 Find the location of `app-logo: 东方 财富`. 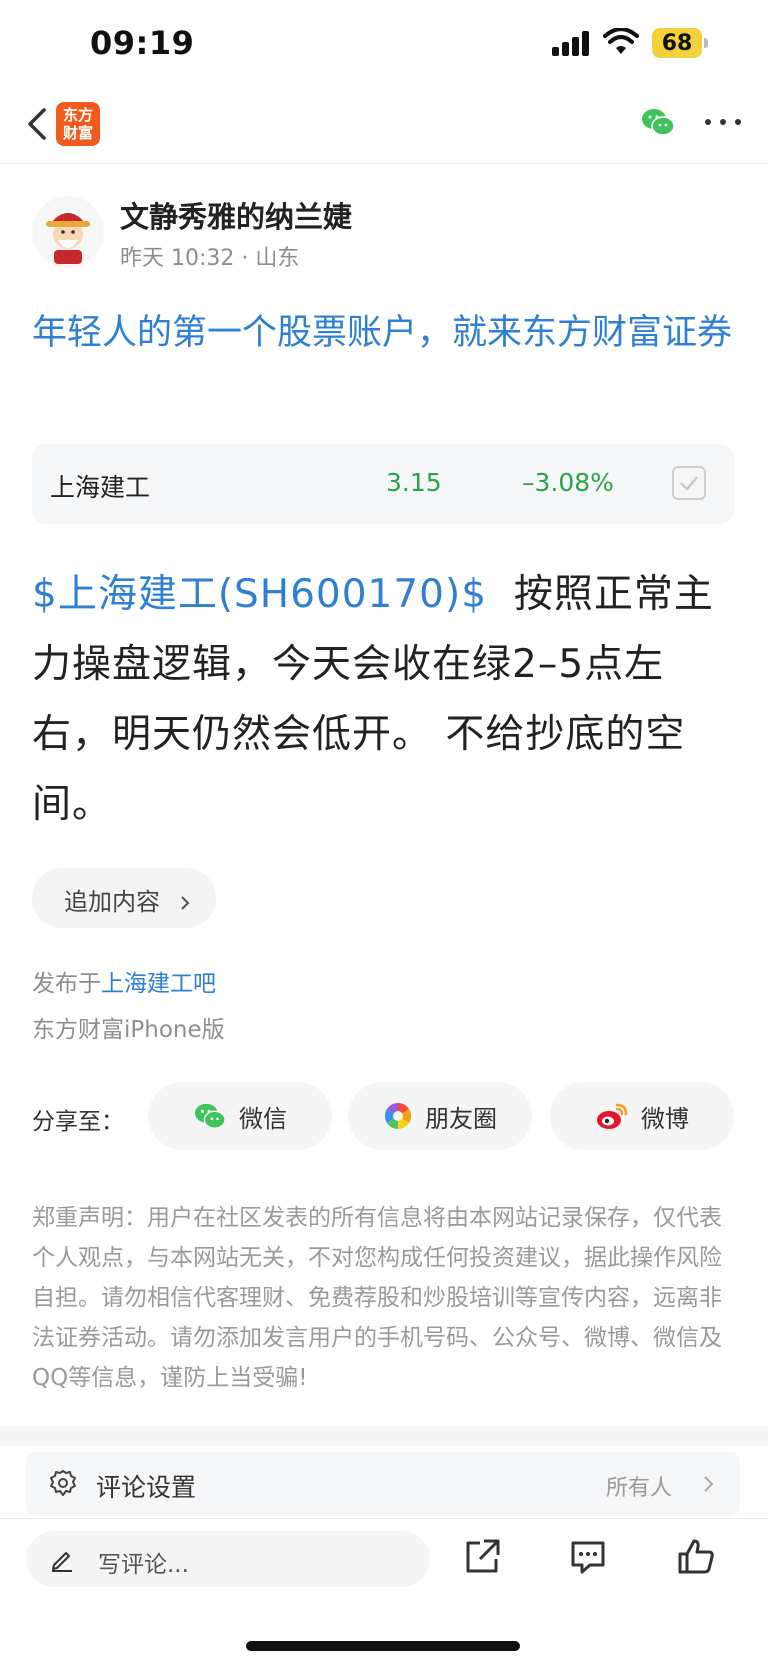

app-logo: 东方 财富 is located at coordinates (78, 124).